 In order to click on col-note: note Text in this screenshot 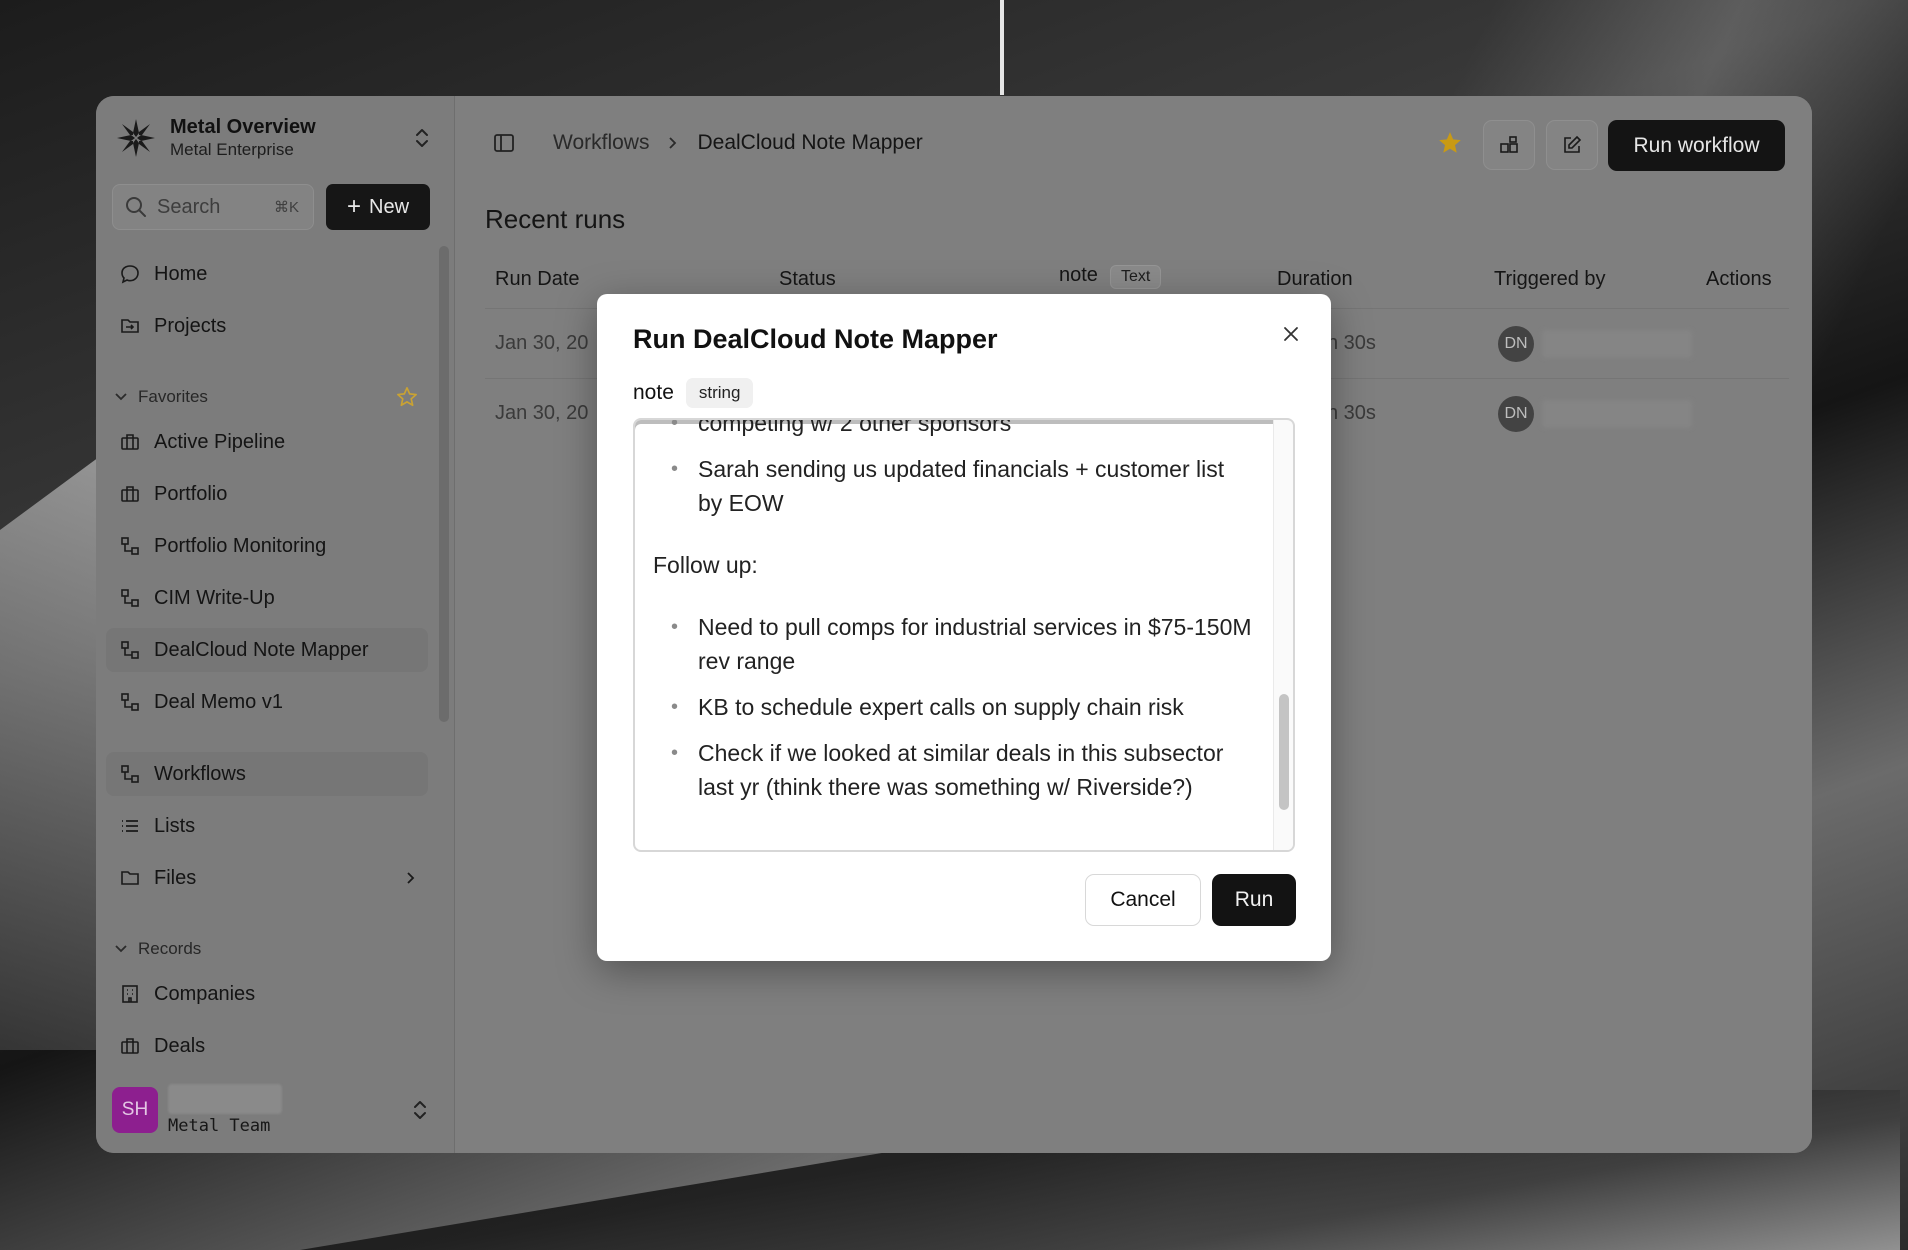, I will do `click(1110, 276)`.